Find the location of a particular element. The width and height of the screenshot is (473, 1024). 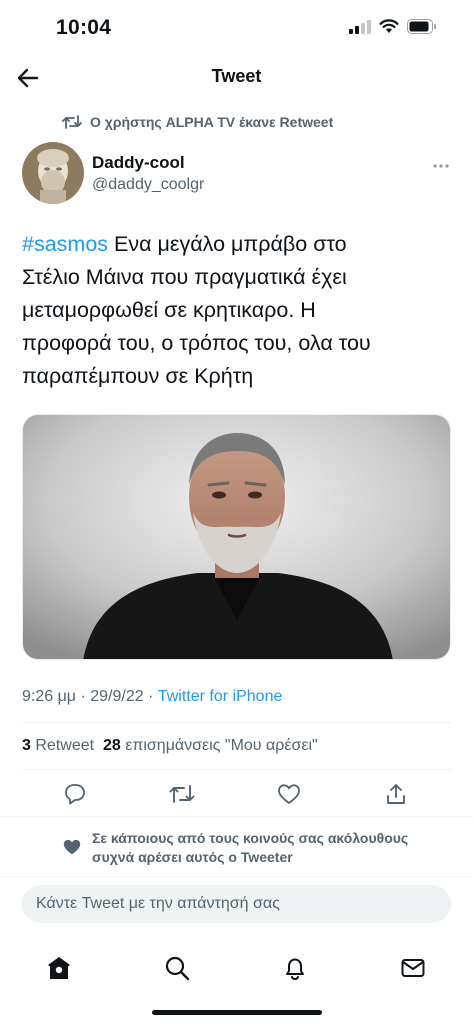

heart-icon is located at coordinates (289, 794).